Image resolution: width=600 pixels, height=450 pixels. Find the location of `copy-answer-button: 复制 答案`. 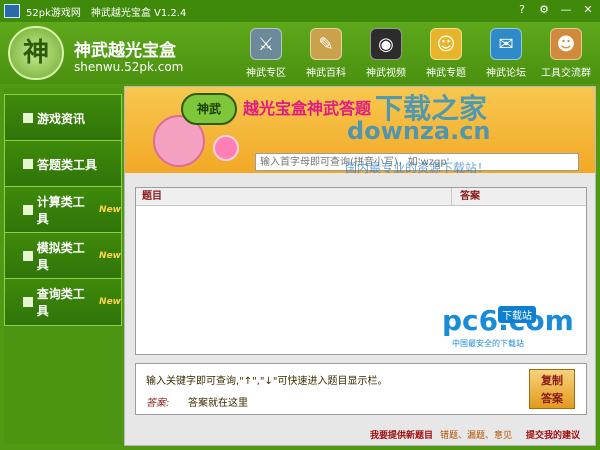

copy-answer-button: 复制 答案 is located at coordinates (552, 389).